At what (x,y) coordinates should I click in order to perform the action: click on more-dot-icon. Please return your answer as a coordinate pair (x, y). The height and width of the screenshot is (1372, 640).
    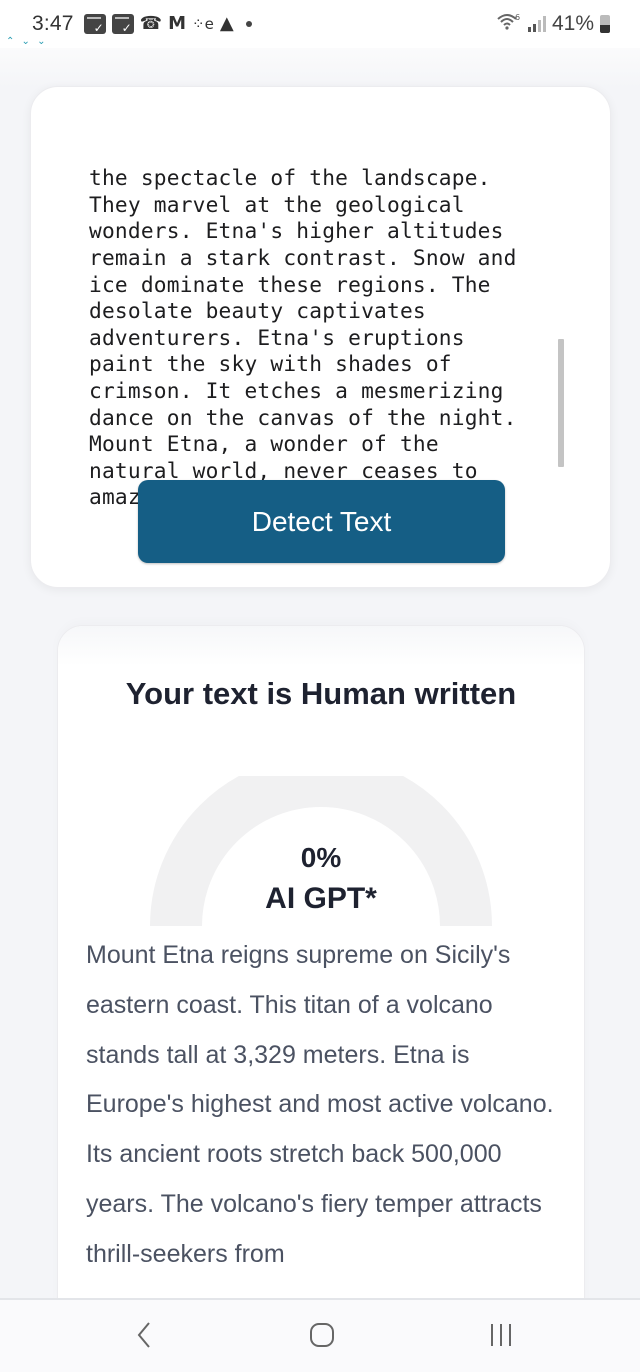
    Looking at the image, I should click on (248, 24).